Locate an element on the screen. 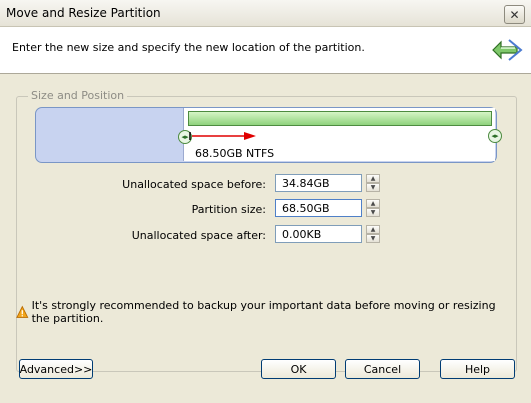  partition-size-spinner: ▲ ▼ is located at coordinates (373, 208).